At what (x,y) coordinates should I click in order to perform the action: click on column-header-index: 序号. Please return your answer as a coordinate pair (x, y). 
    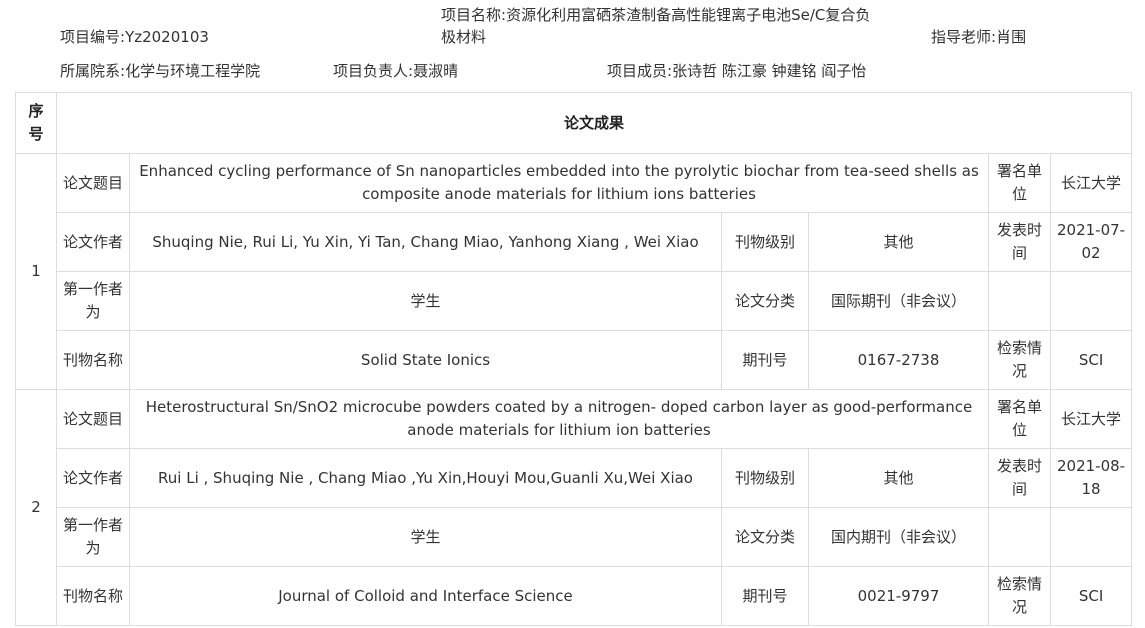
    Looking at the image, I should click on (36, 123).